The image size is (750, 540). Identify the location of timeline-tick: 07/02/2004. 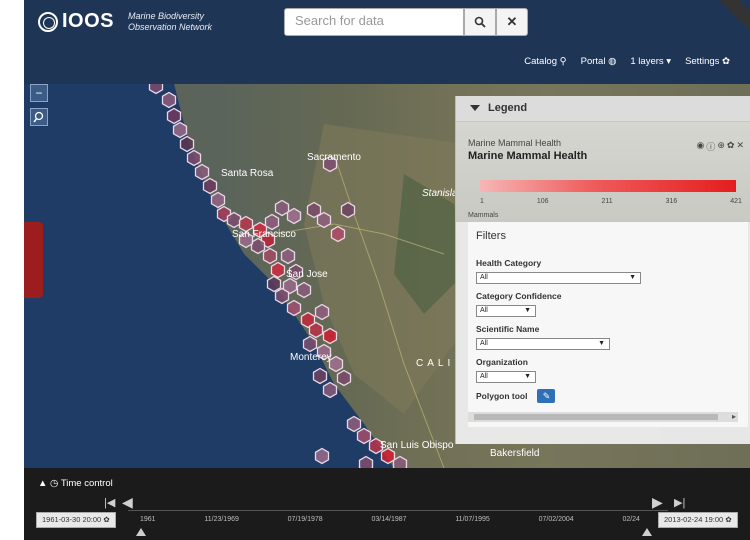
(556, 519).